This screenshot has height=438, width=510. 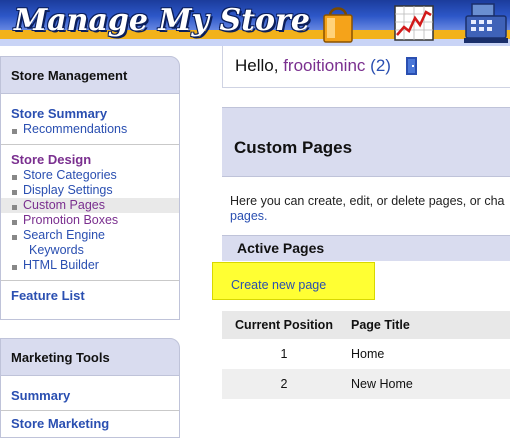 I want to click on marketing-tools-panel: Marketing Tools Summary Store Marketing, so click(x=90, y=388).